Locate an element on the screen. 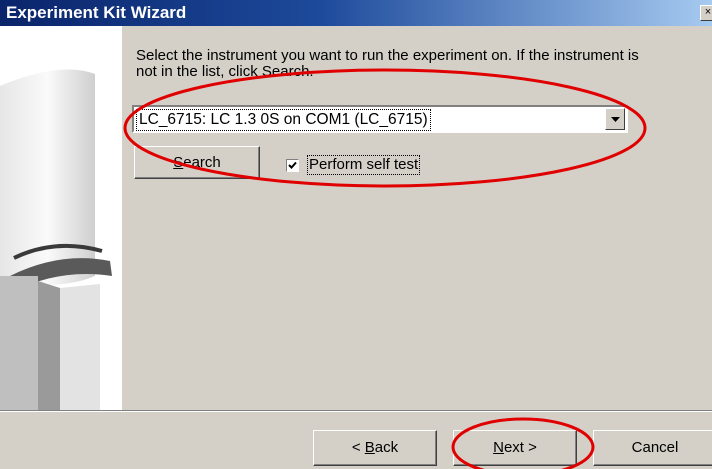 Image resolution: width=712 pixels, height=469 pixels. back-button: < Back is located at coordinates (375, 448).